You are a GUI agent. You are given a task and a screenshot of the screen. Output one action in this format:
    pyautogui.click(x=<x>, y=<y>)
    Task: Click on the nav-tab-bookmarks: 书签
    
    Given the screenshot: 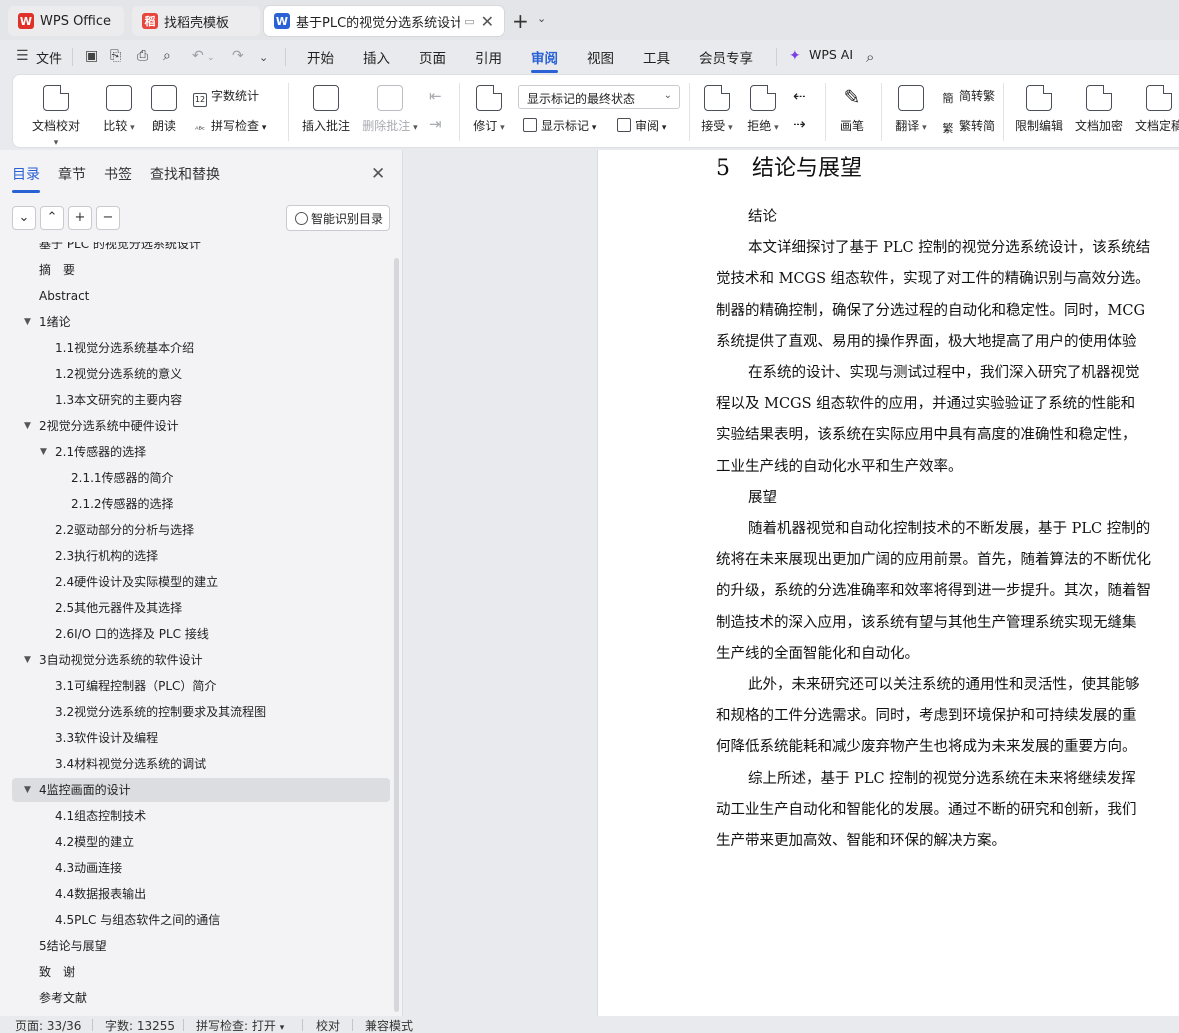 What is the action you would take?
    pyautogui.click(x=118, y=174)
    